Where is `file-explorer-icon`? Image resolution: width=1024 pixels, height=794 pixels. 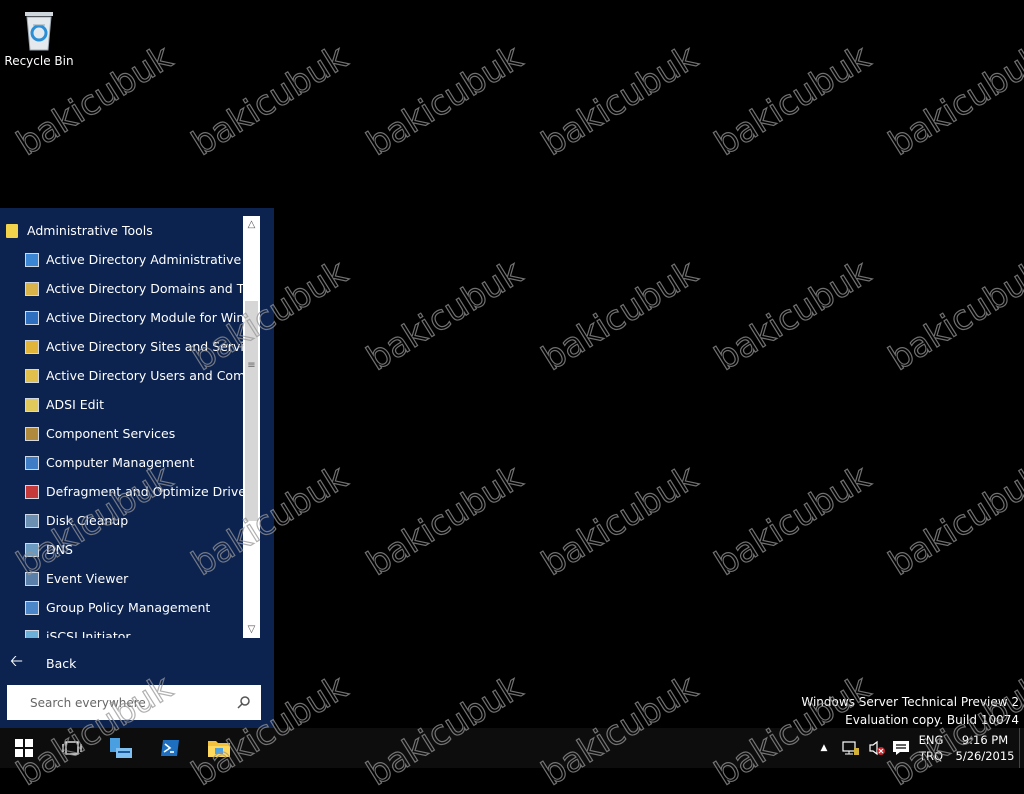
file-explorer-icon is located at coordinates (219, 749).